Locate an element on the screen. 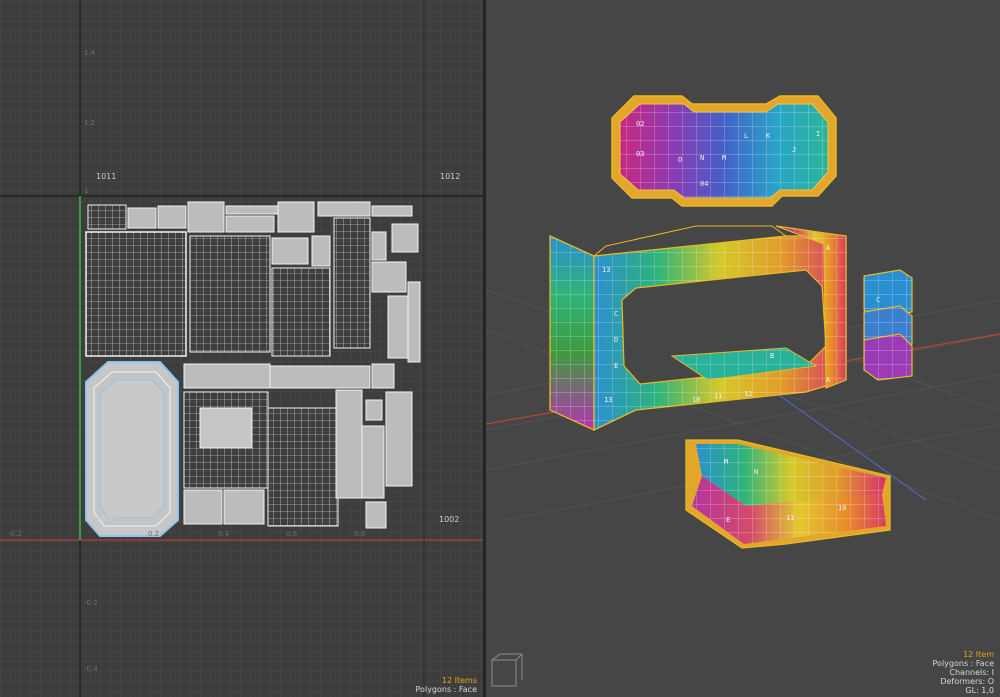 The height and width of the screenshot is (697, 1000). tick-v-1.2: 1.2 is located at coordinates (90, 123).